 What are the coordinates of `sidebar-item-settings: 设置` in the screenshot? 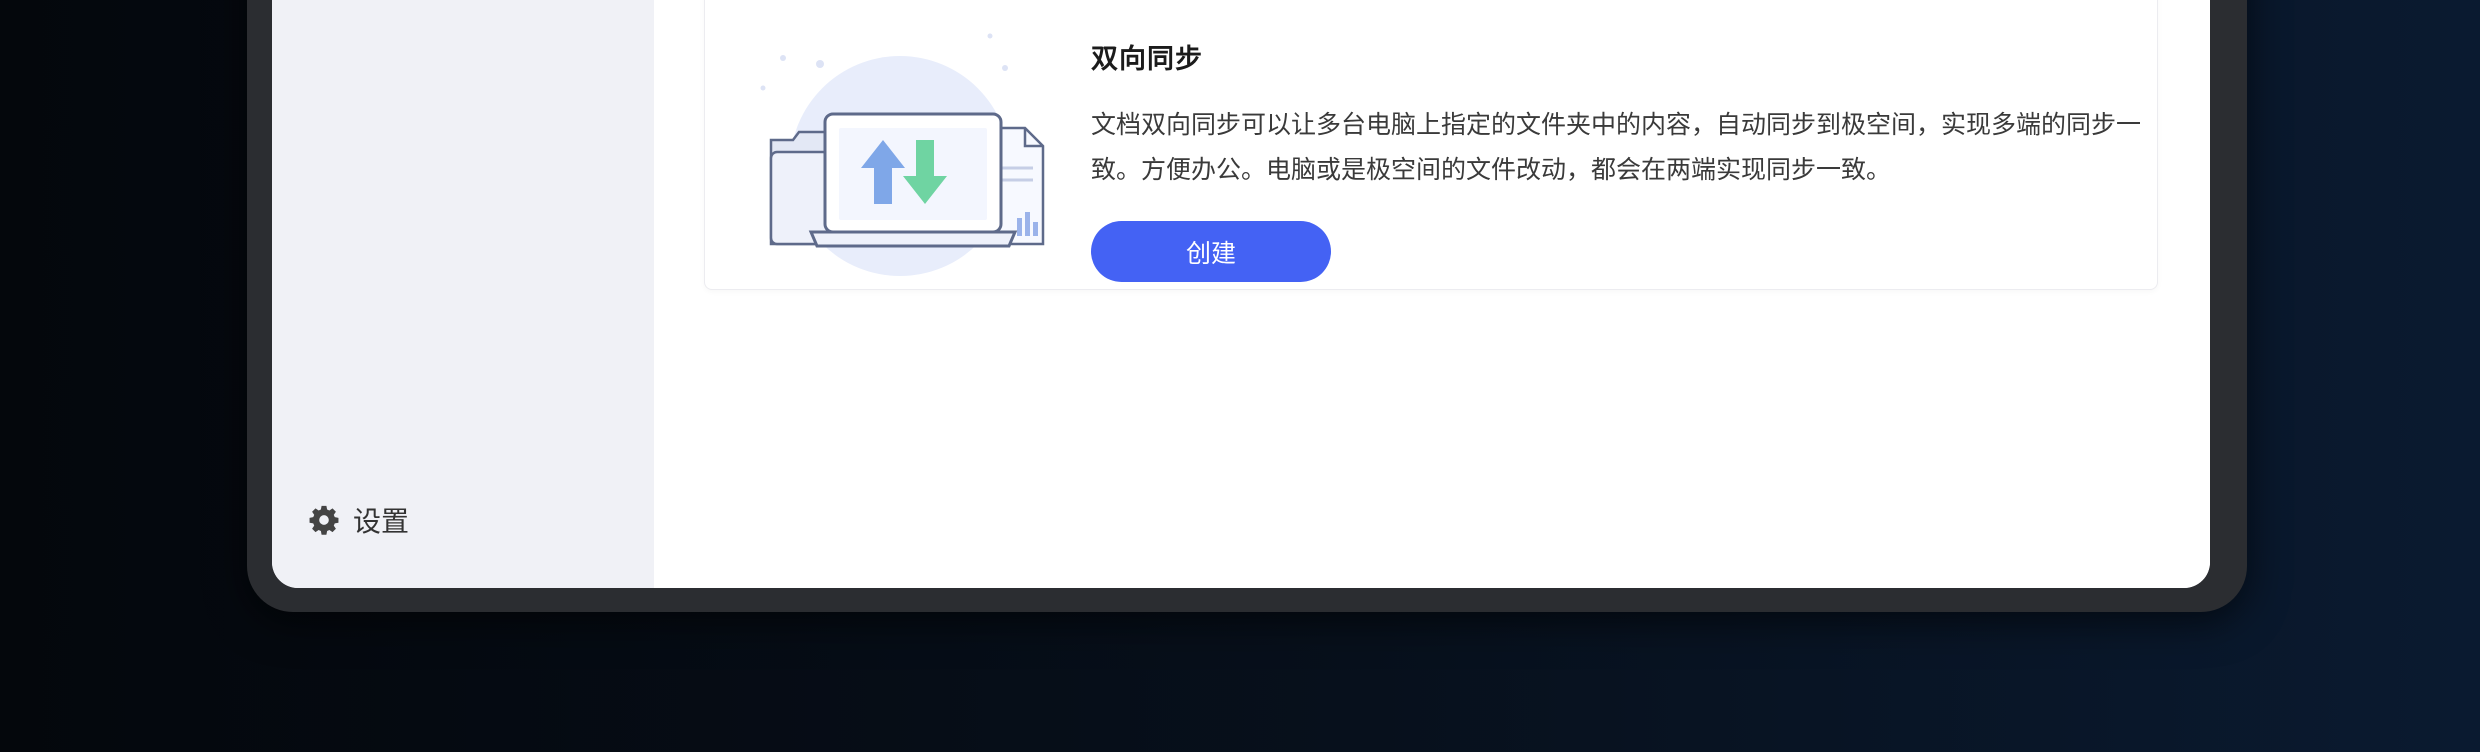 It's located at (358, 520).